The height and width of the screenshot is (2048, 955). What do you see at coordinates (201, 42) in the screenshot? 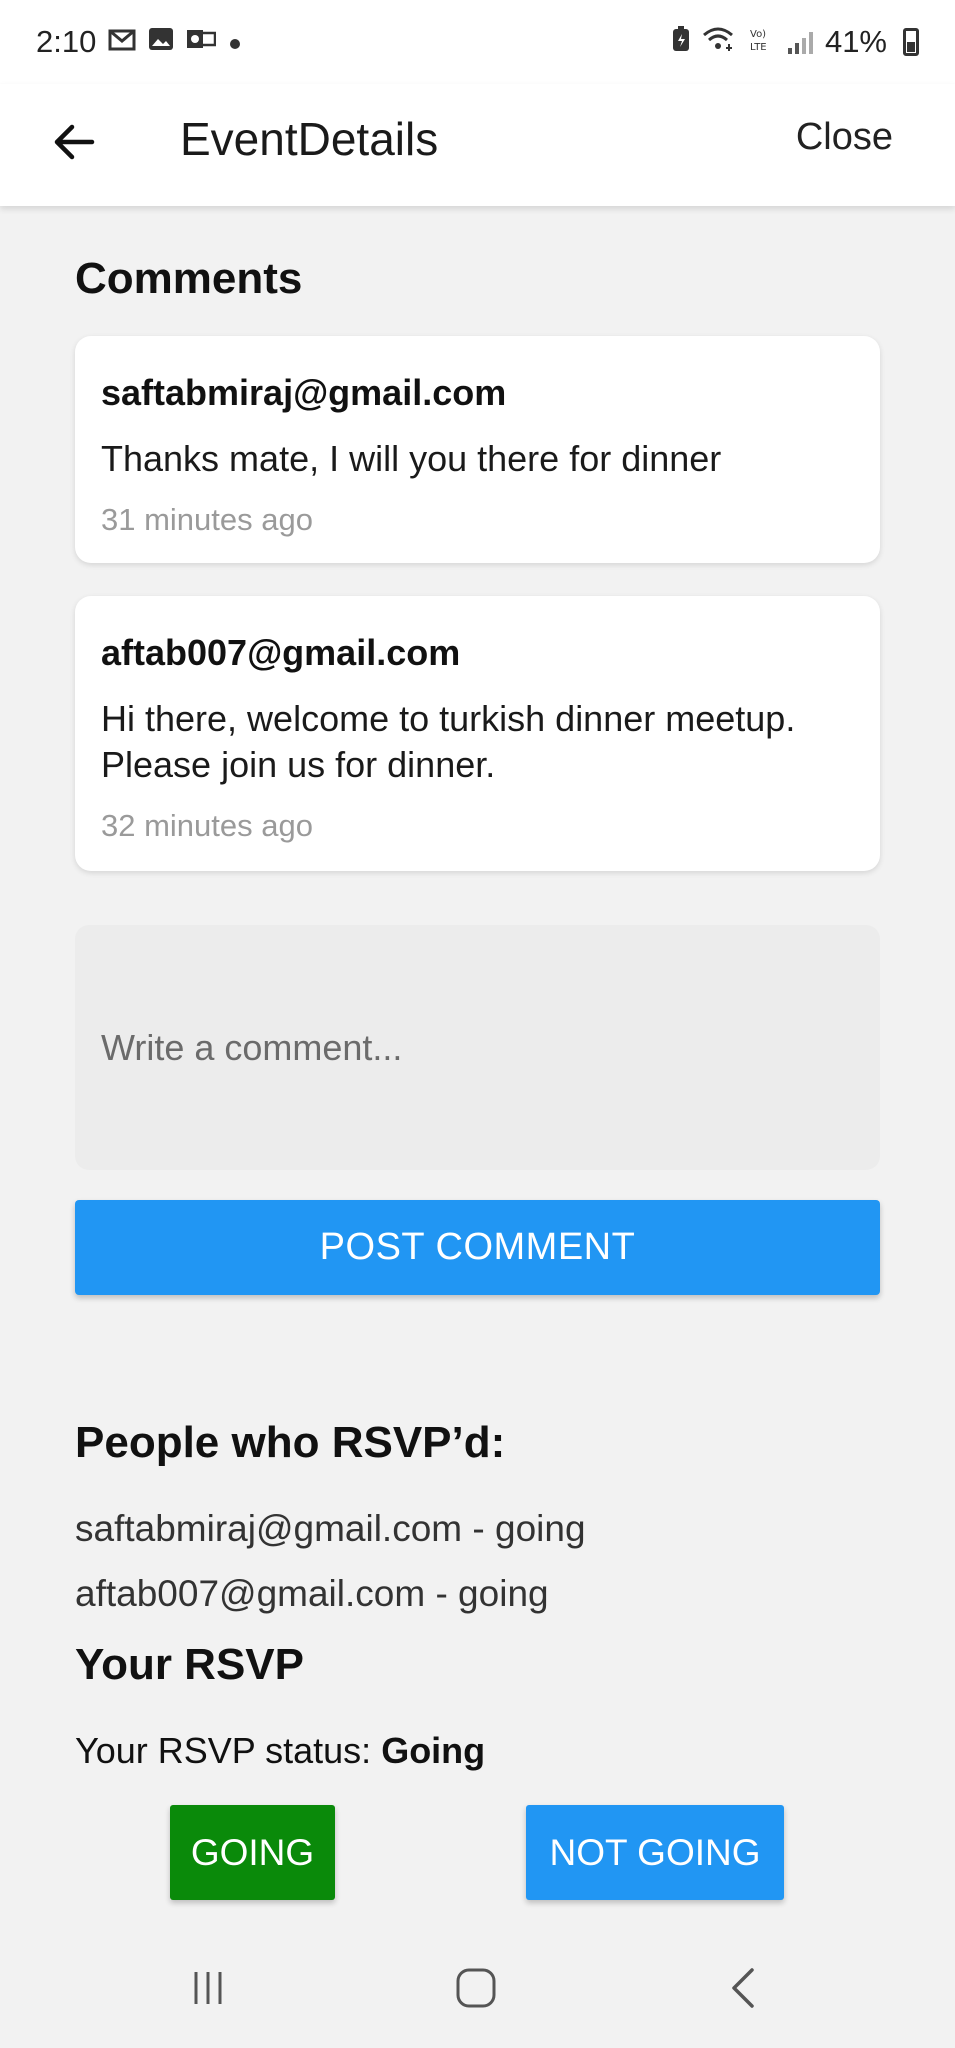
I see `outlook-icon` at bounding box center [201, 42].